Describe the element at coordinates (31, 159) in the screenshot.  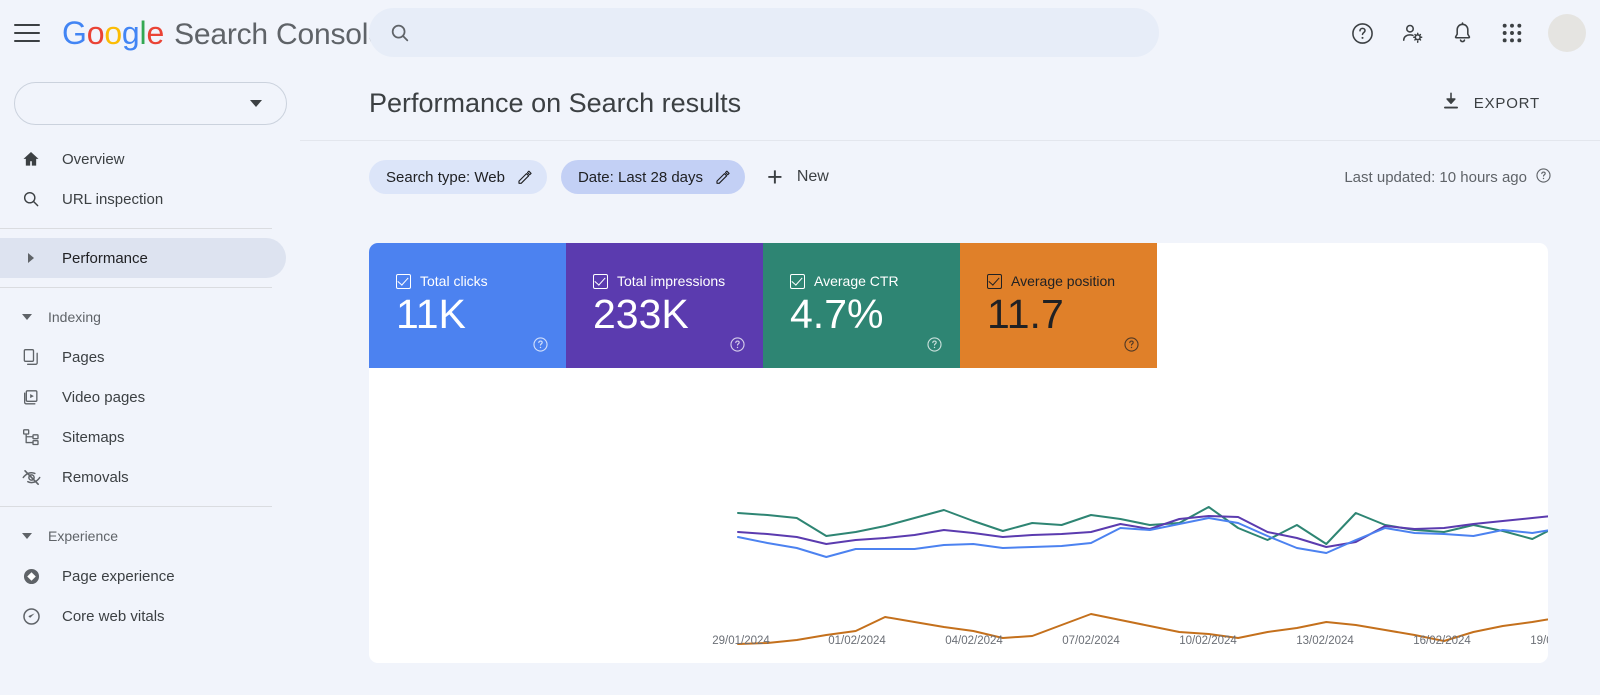
I see `home-icon` at that location.